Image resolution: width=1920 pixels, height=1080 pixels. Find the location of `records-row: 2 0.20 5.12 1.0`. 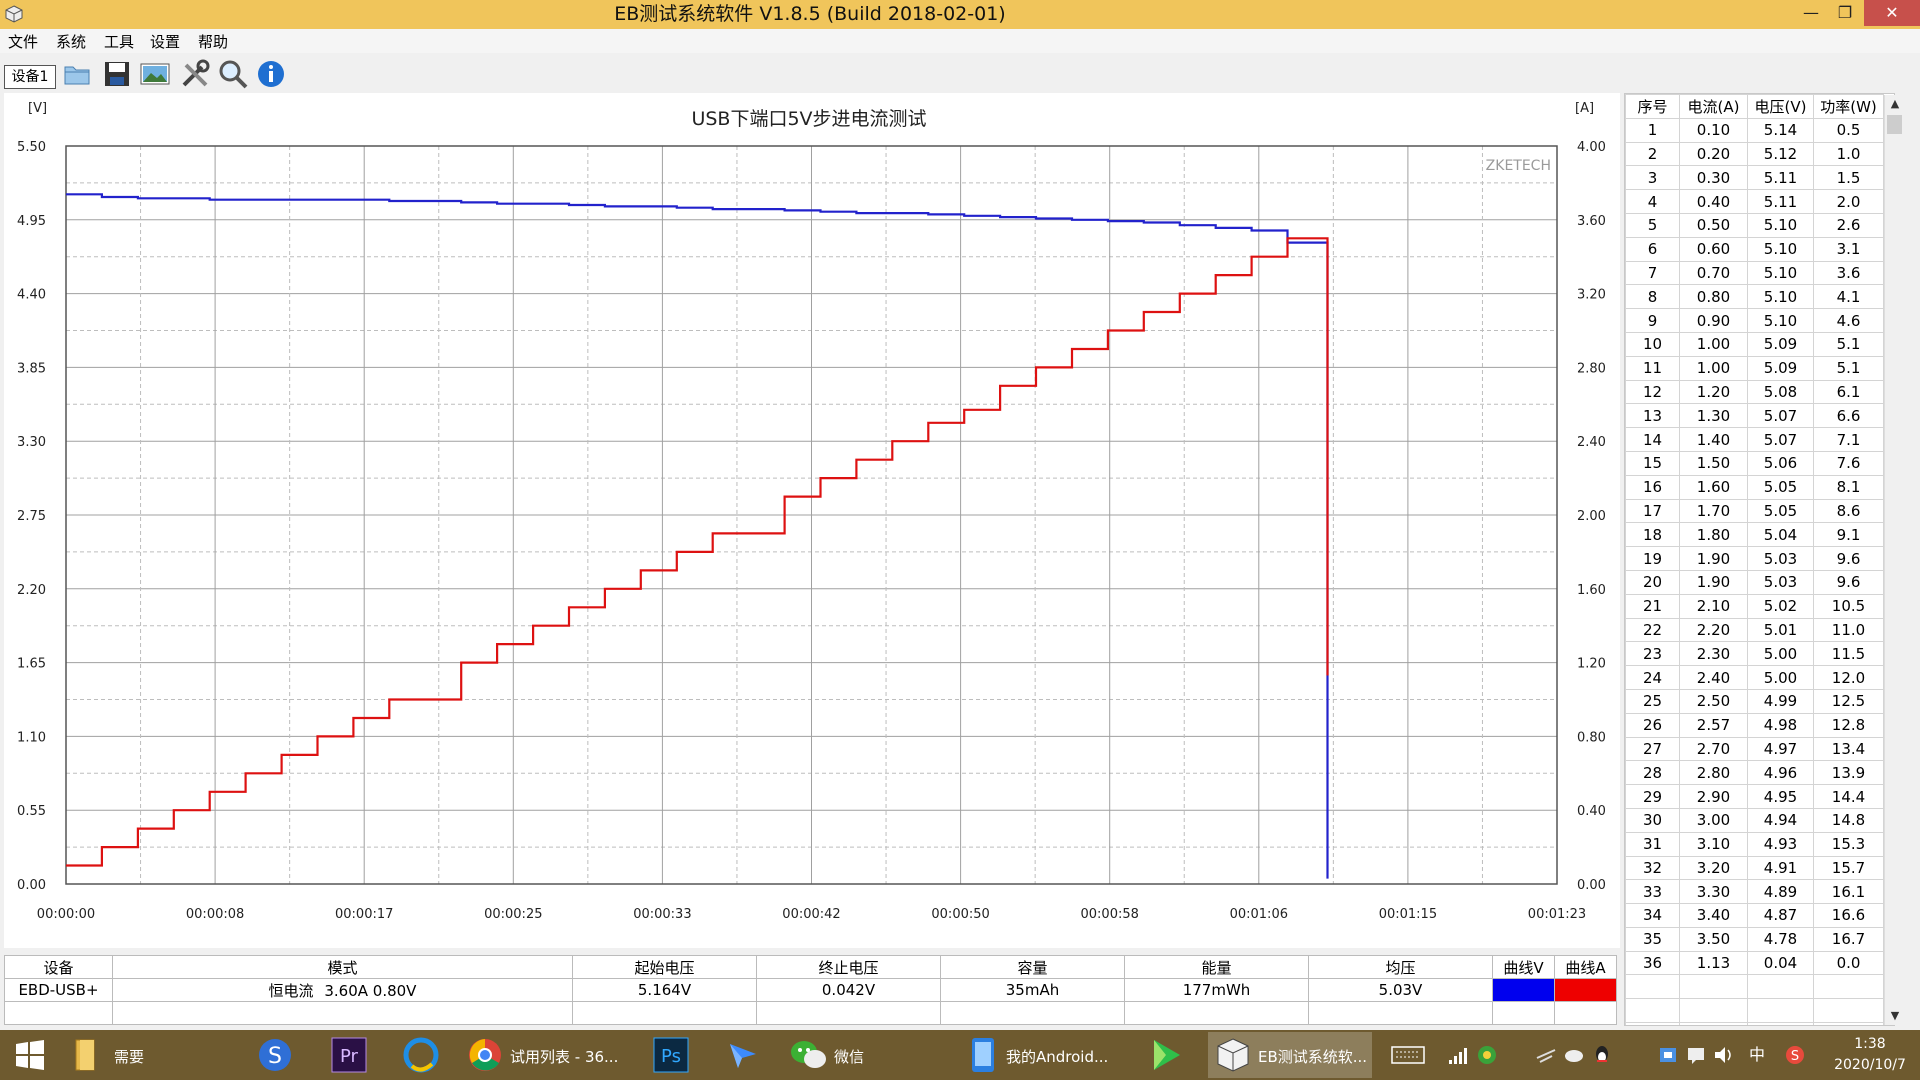

records-row: 2 0.20 5.12 1.0 is located at coordinates (1754, 154).